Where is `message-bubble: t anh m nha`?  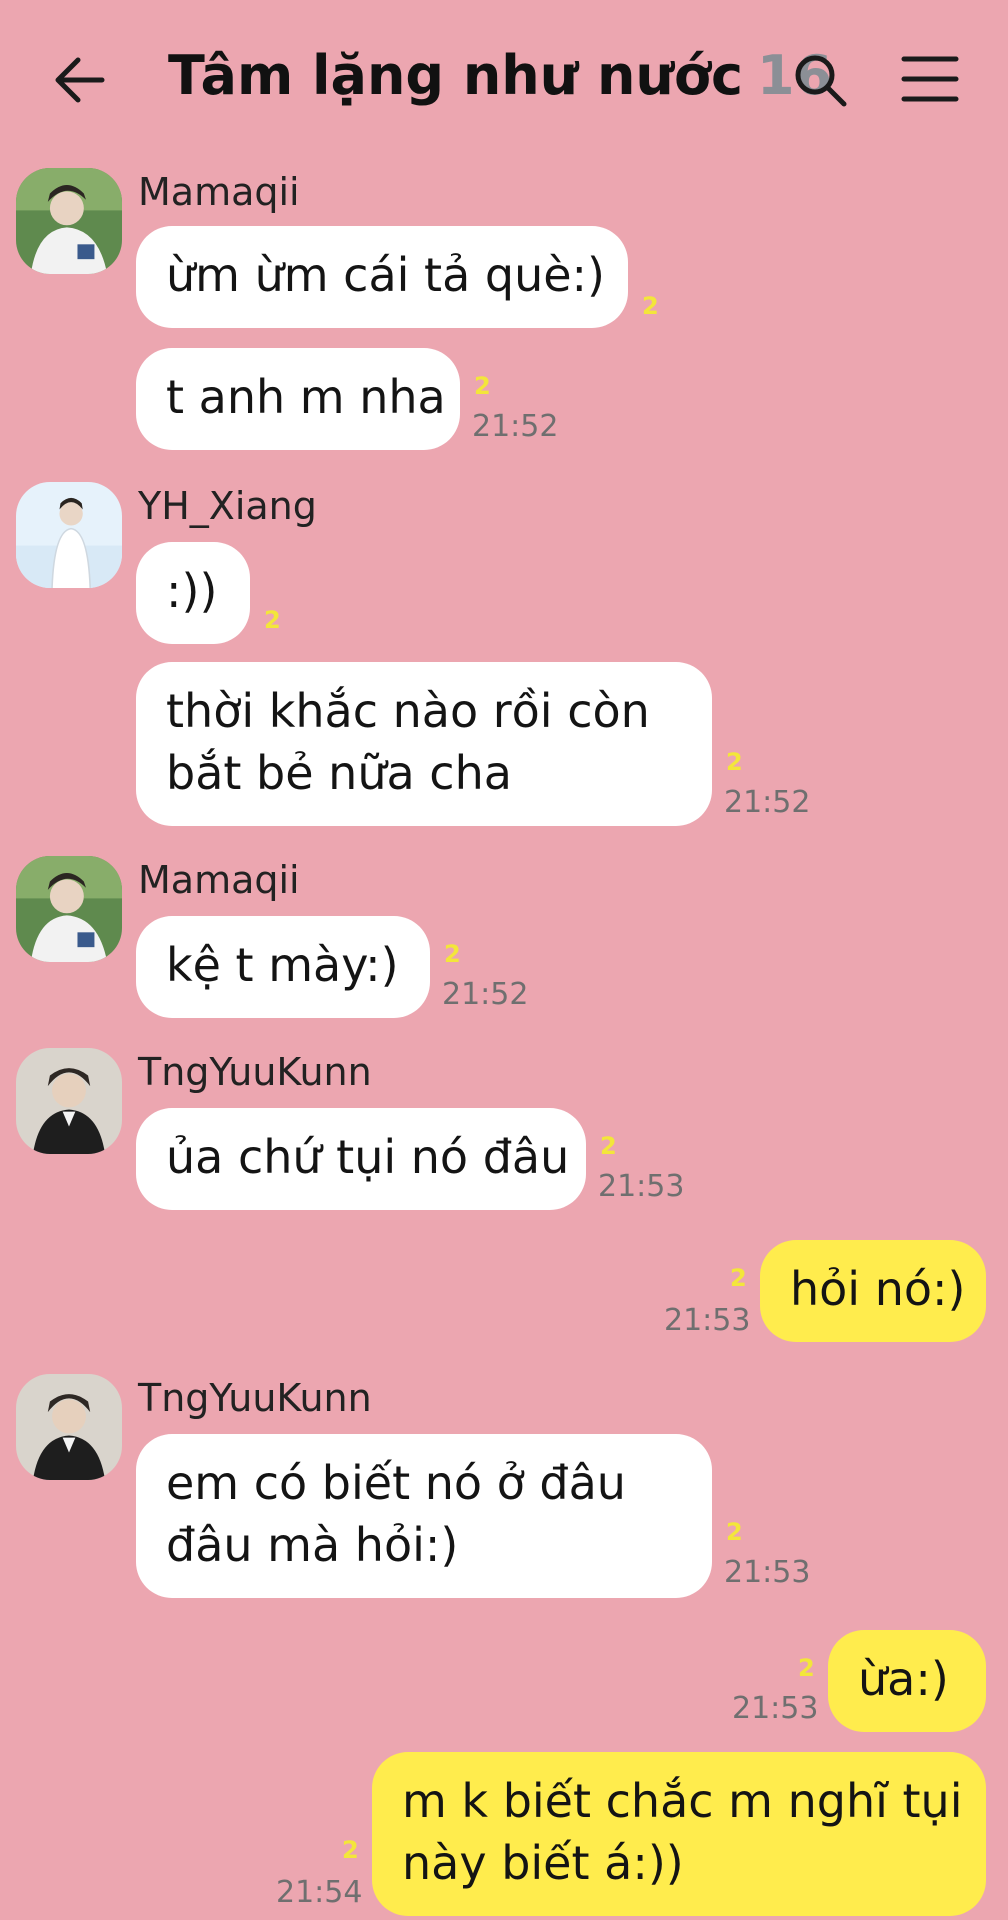 message-bubble: t anh m nha is located at coordinates (298, 399).